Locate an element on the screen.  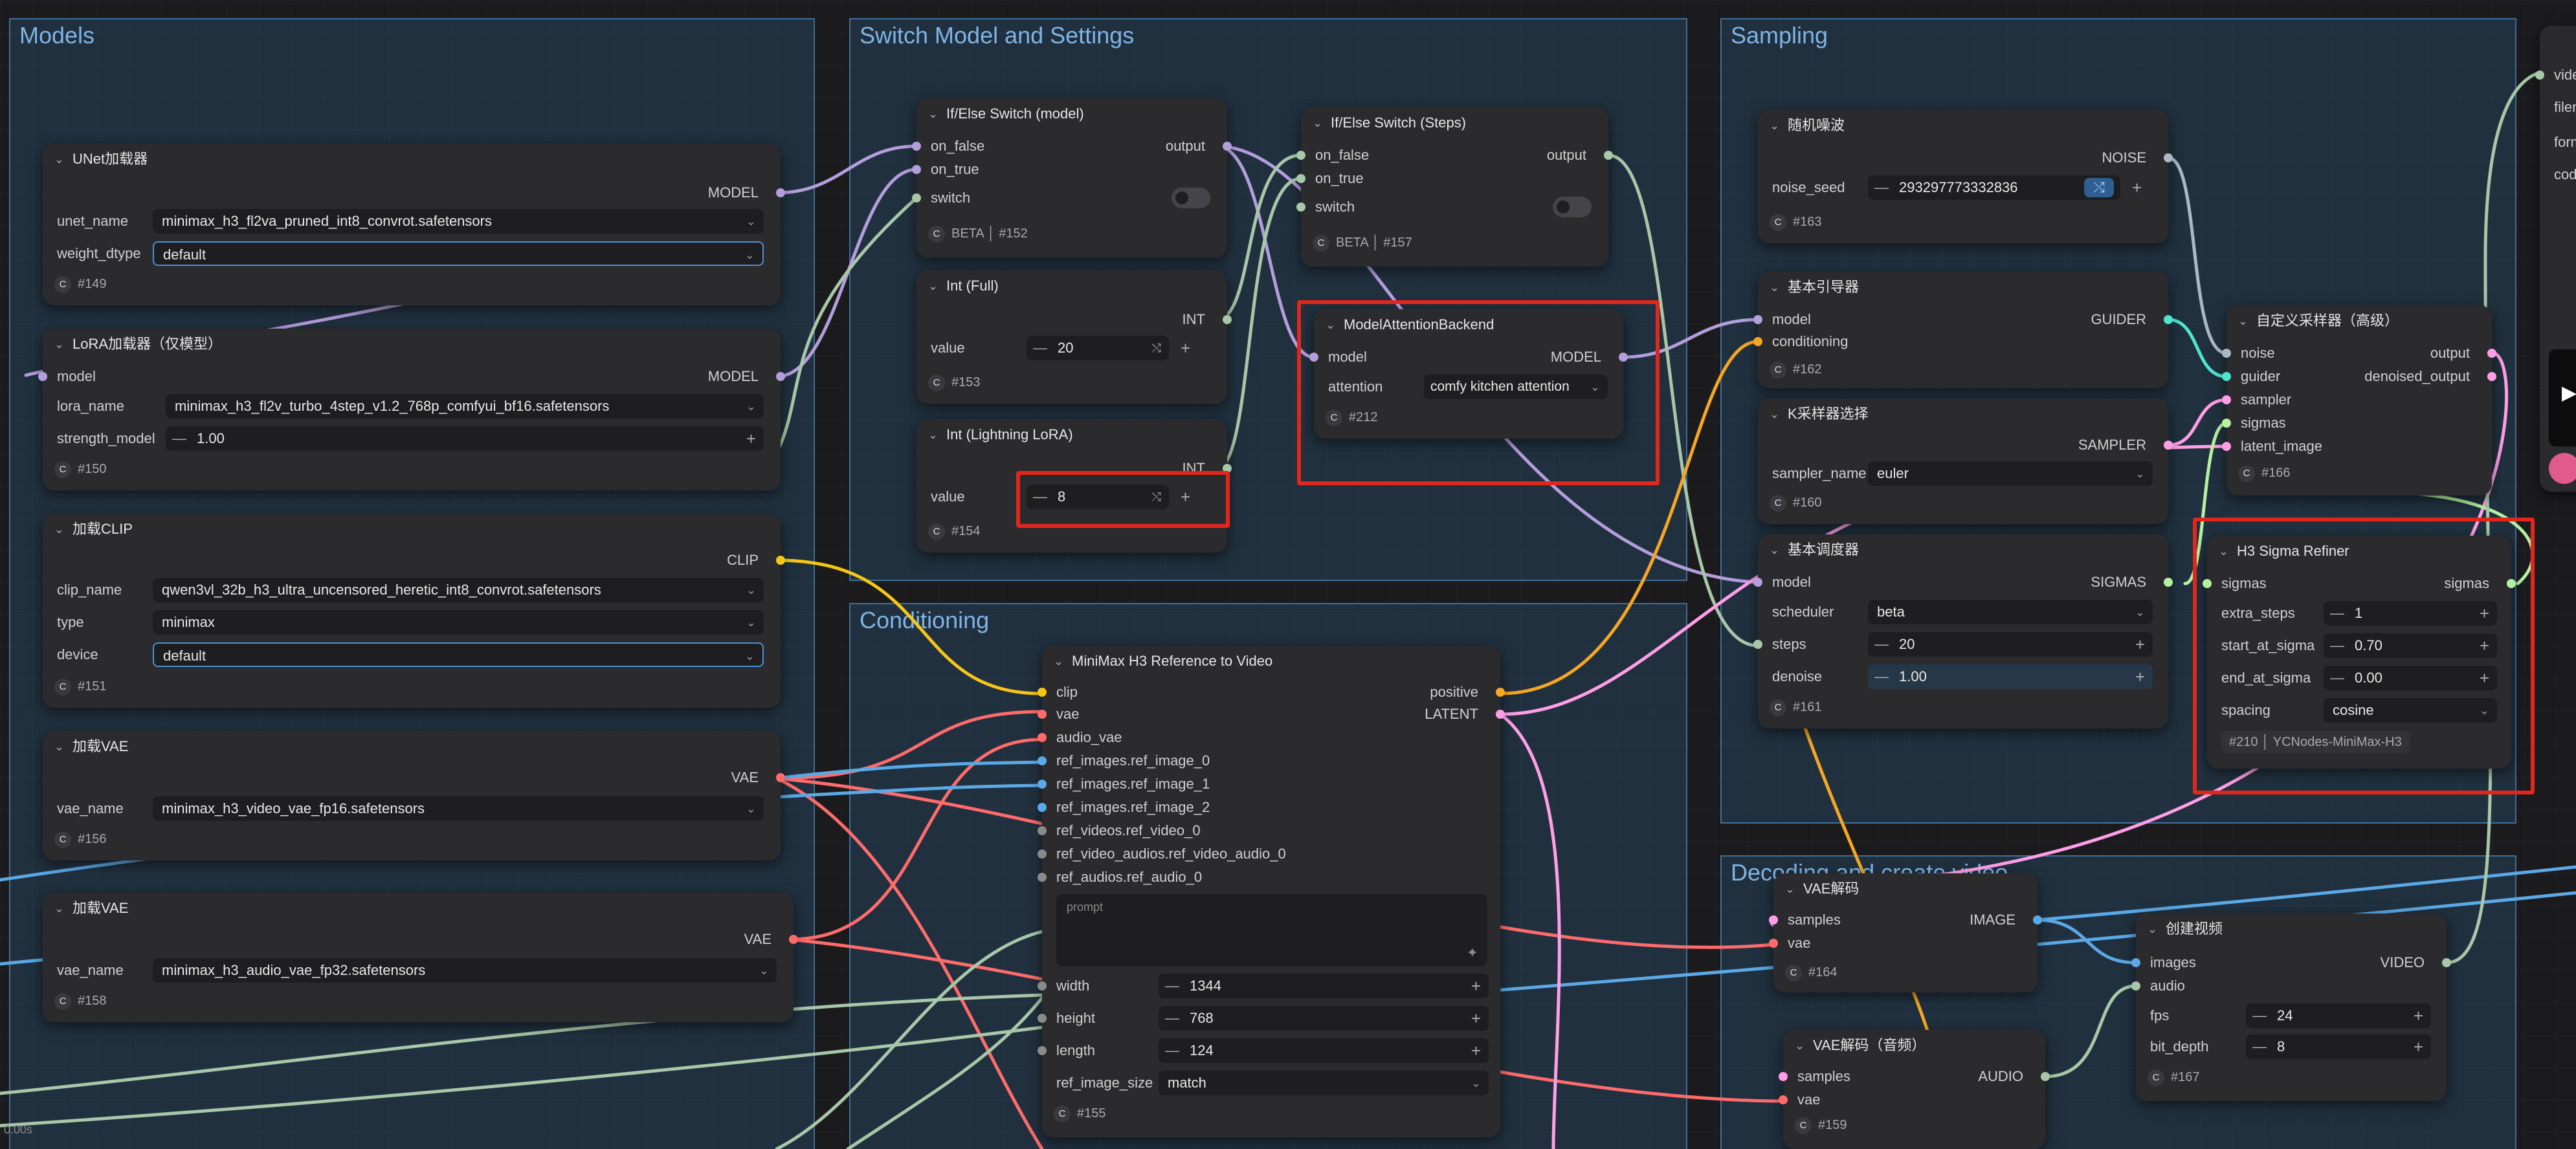
node-header: ⌄ VAE解码 is located at coordinates (1905, 888).